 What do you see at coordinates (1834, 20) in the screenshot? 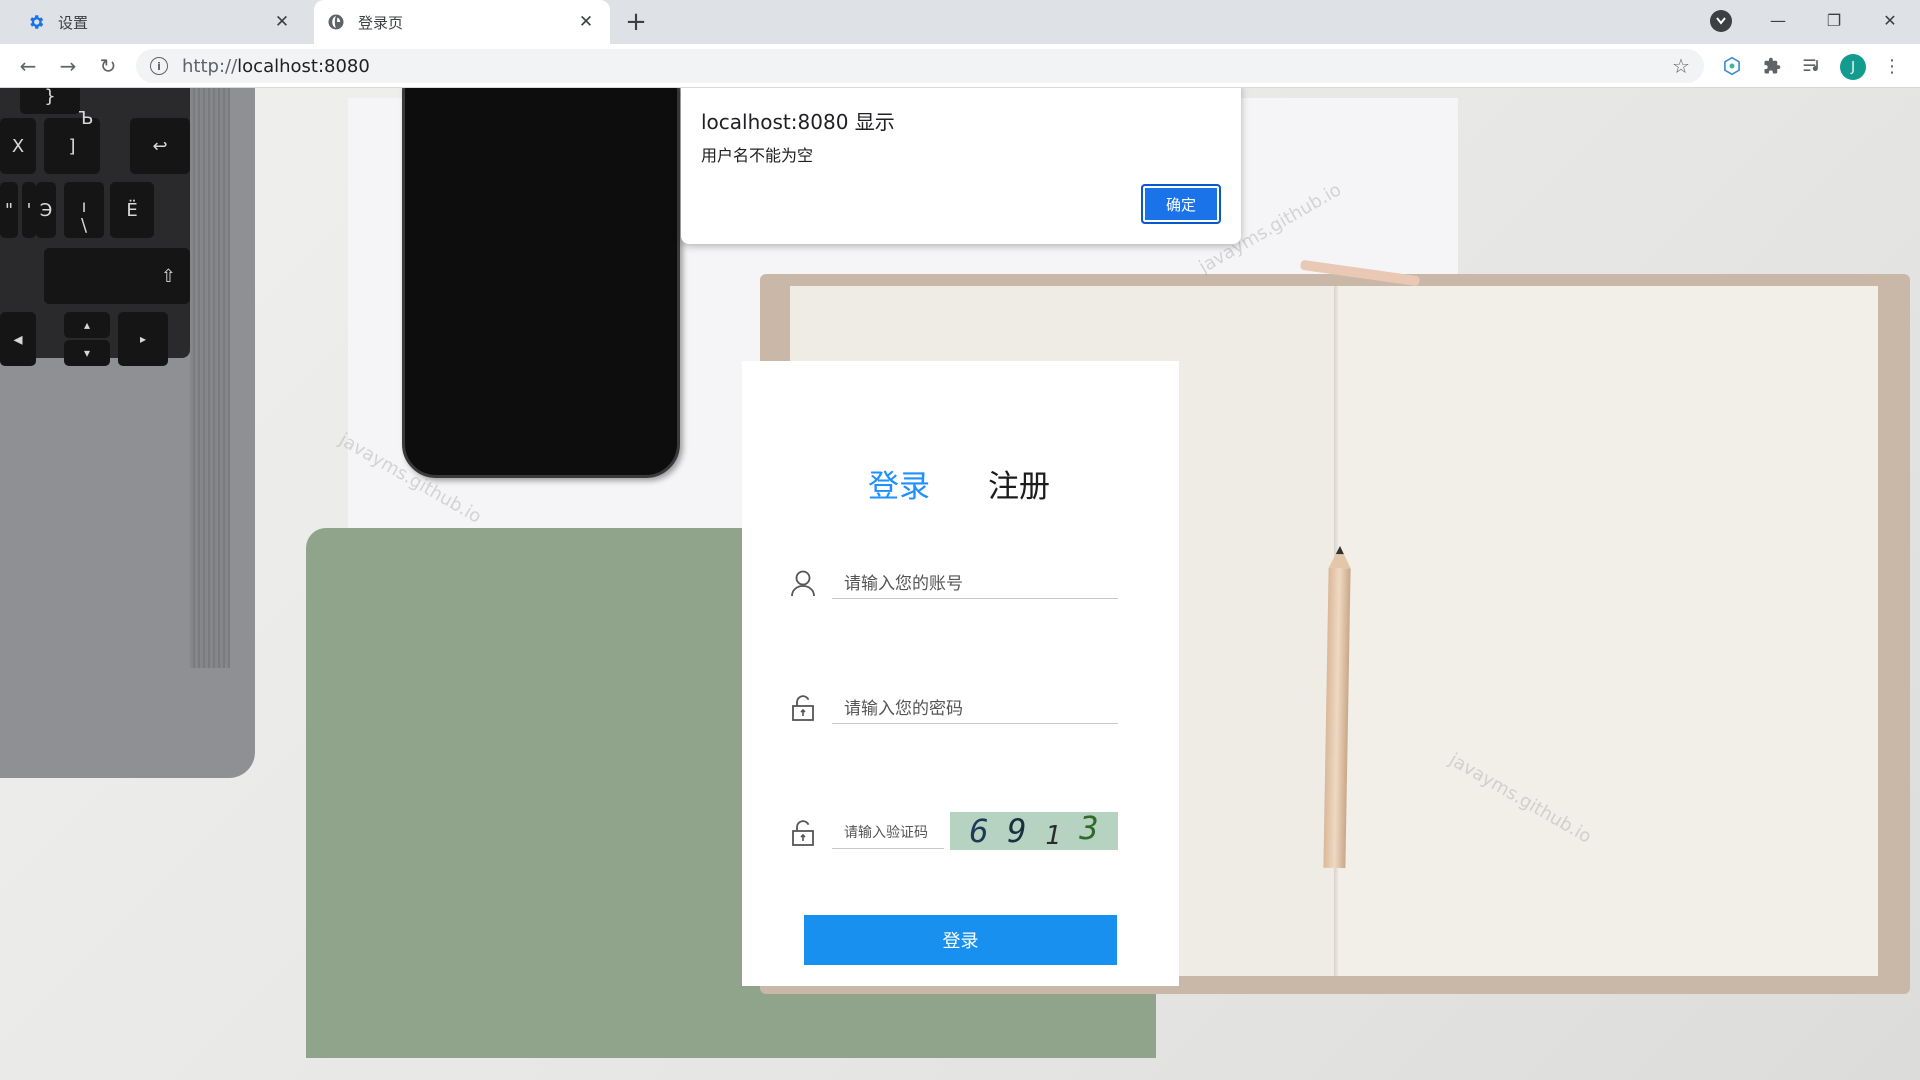
I see `restore-icon: ❐` at bounding box center [1834, 20].